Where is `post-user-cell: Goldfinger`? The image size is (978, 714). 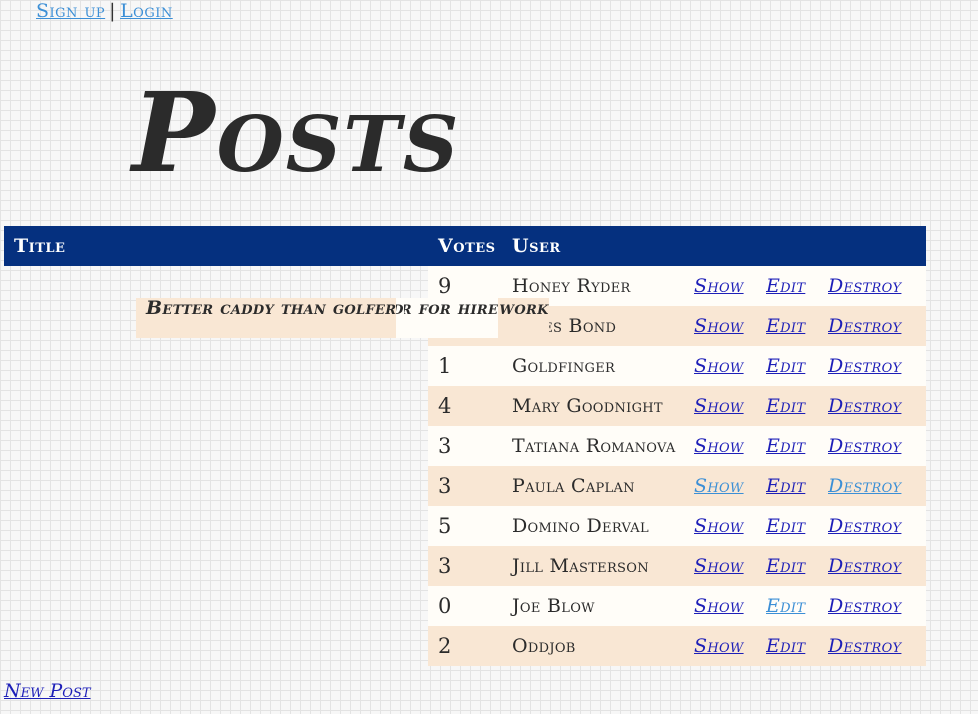
post-user-cell: Goldfinger is located at coordinates (598, 366).